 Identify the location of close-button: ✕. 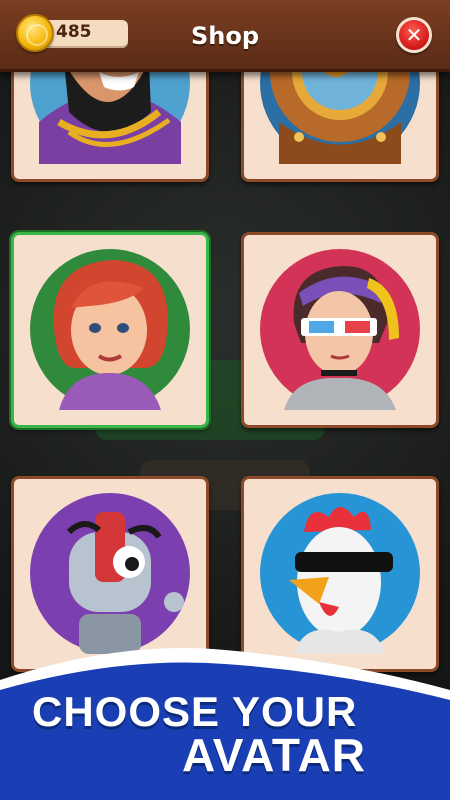
(414, 35).